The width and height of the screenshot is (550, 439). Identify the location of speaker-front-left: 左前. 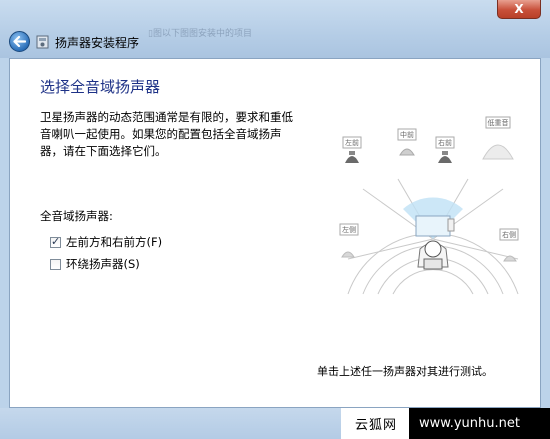
(352, 149).